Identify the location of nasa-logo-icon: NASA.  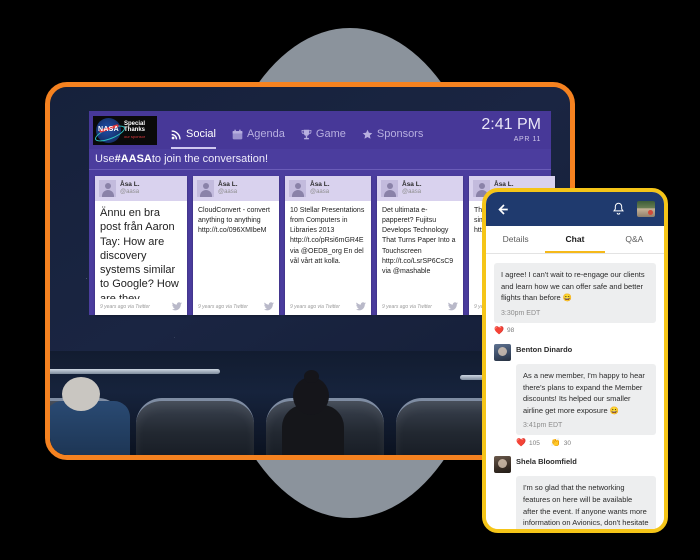
(108, 130).